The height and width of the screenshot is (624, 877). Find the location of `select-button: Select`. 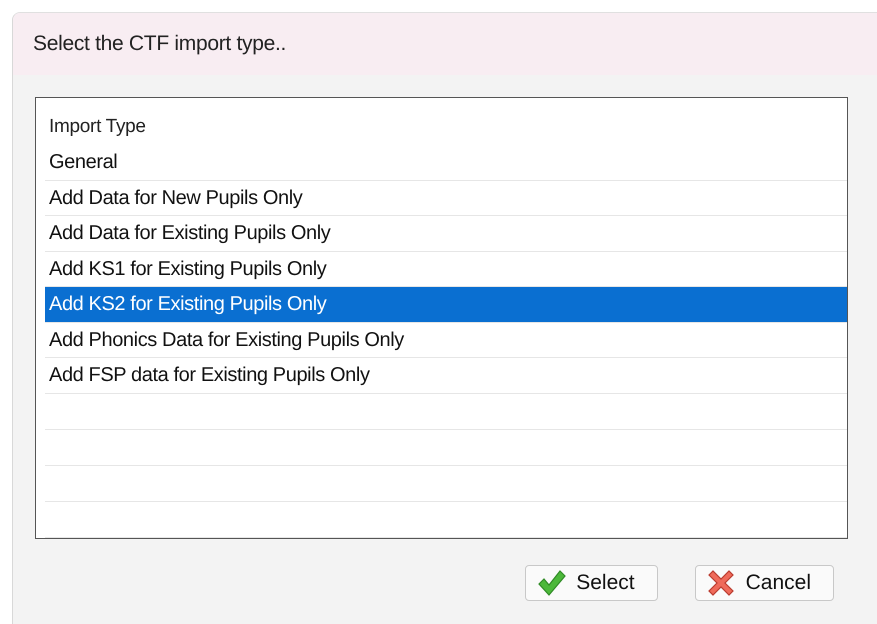

select-button: Select is located at coordinates (591, 583).